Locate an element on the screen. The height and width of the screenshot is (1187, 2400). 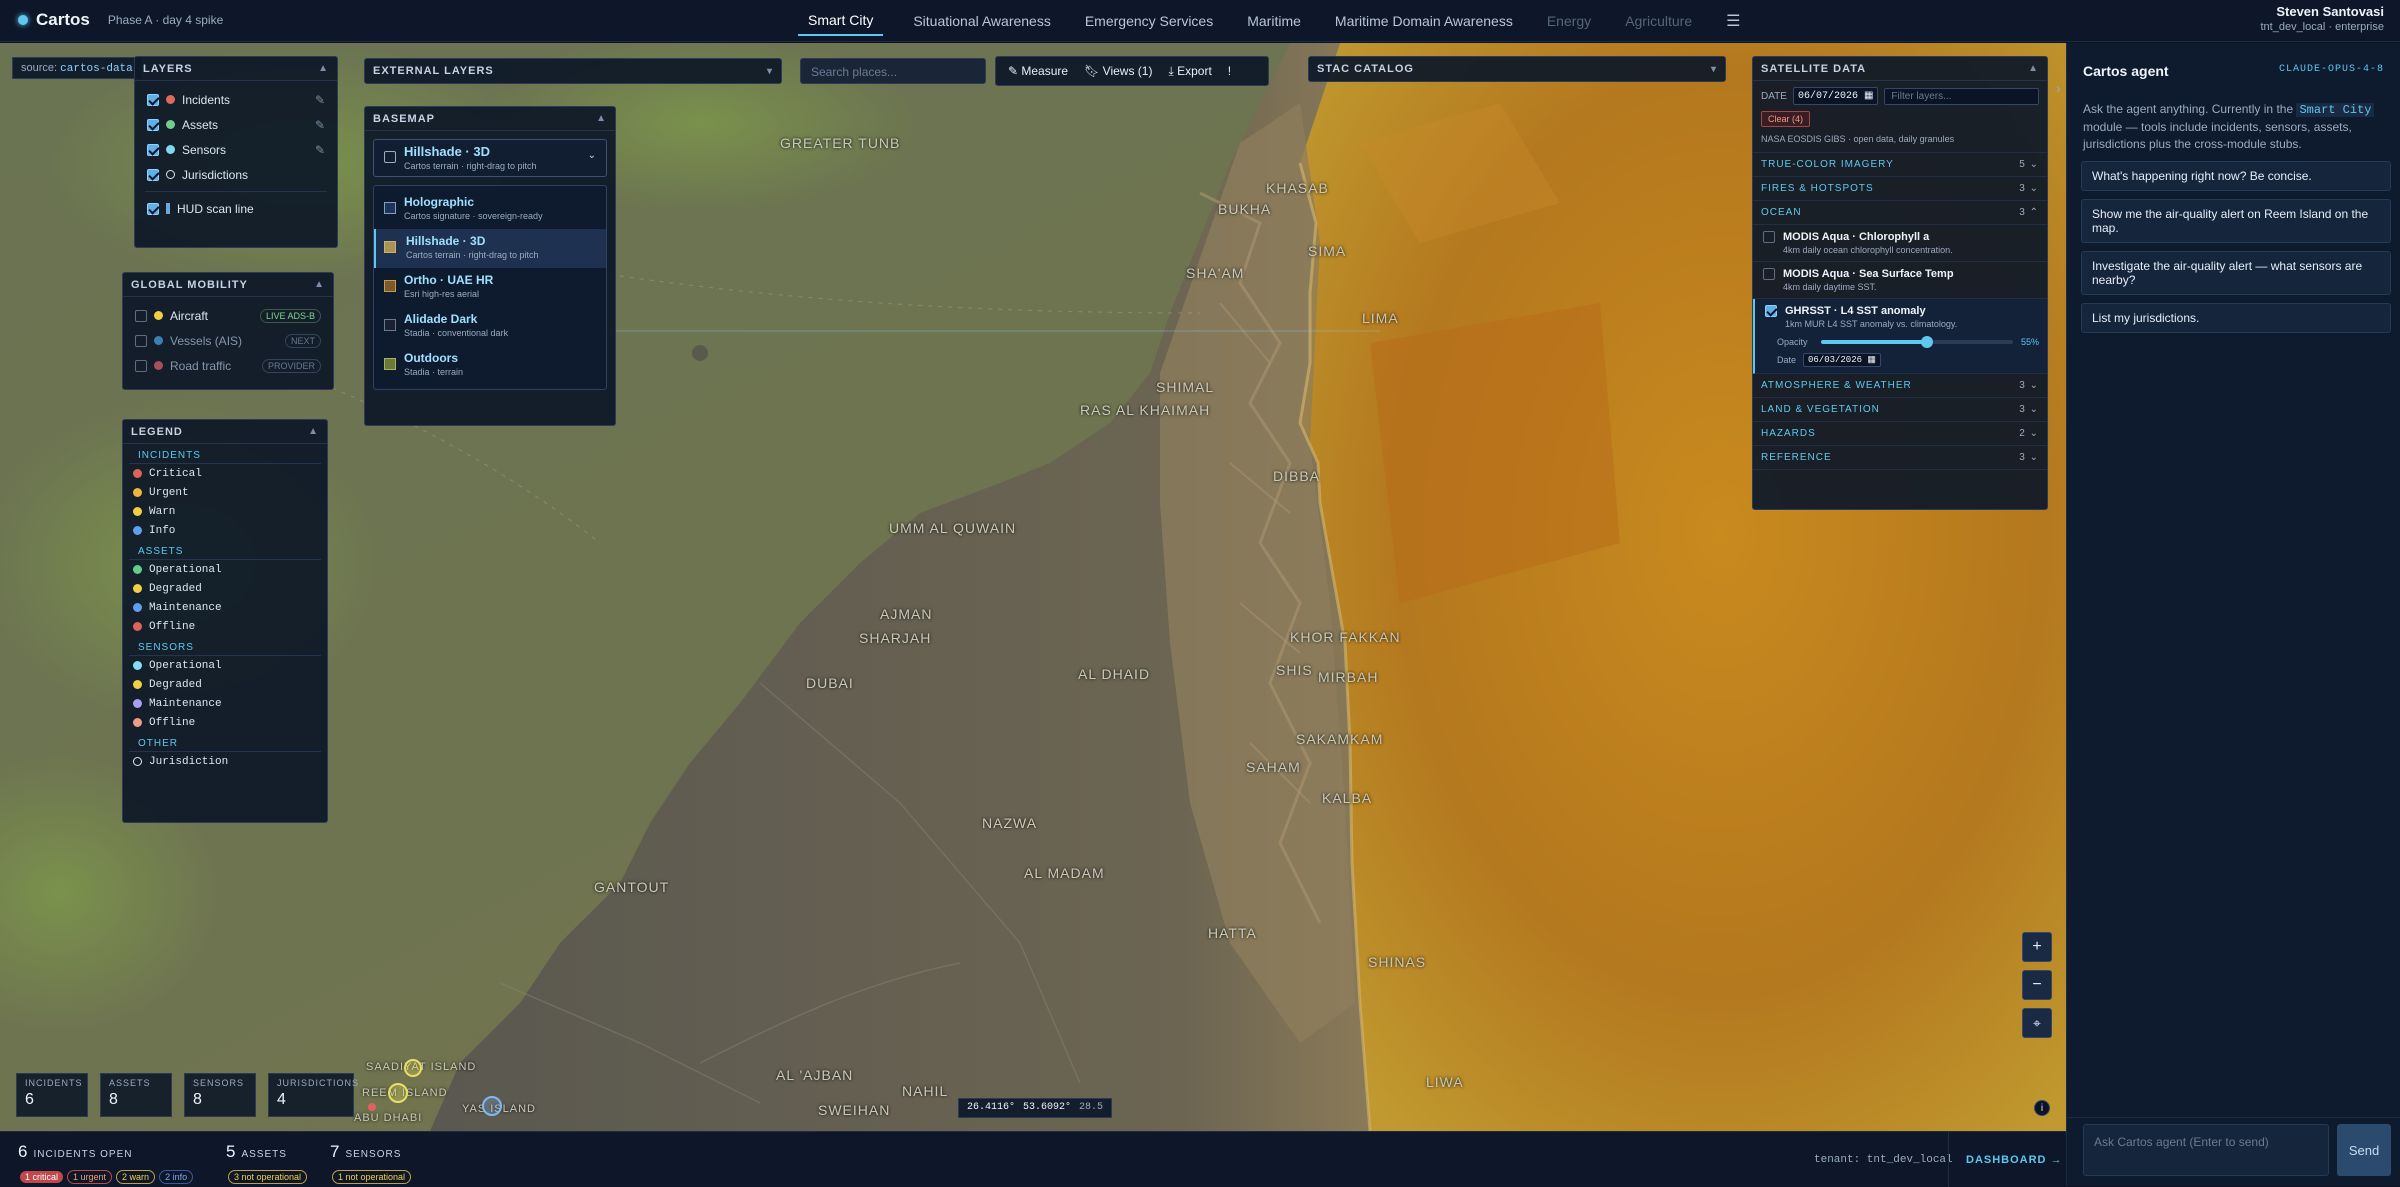
zoom-in-button: + is located at coordinates (2037, 947).